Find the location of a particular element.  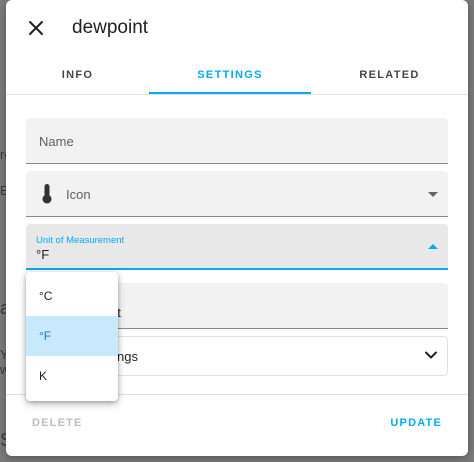

name-placeholder: Name is located at coordinates (56, 141).